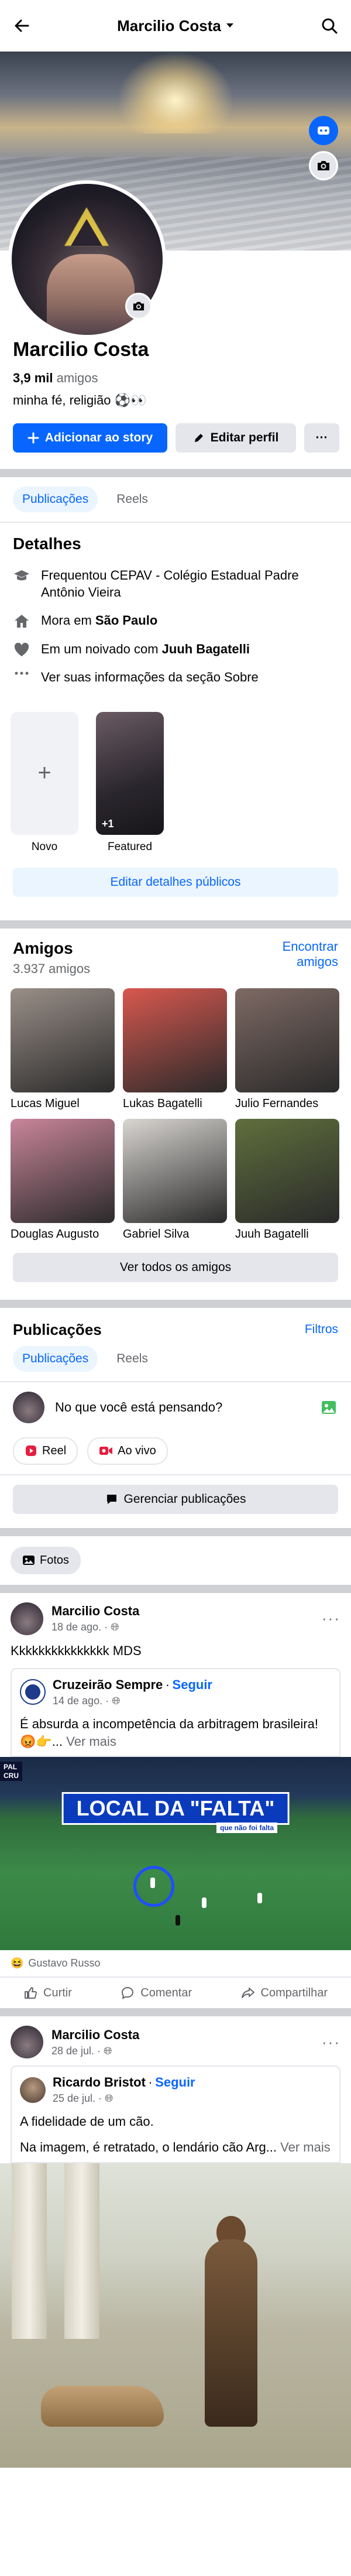 The height and width of the screenshot is (2576, 351). I want to click on more-options-button: ···, so click(321, 438).